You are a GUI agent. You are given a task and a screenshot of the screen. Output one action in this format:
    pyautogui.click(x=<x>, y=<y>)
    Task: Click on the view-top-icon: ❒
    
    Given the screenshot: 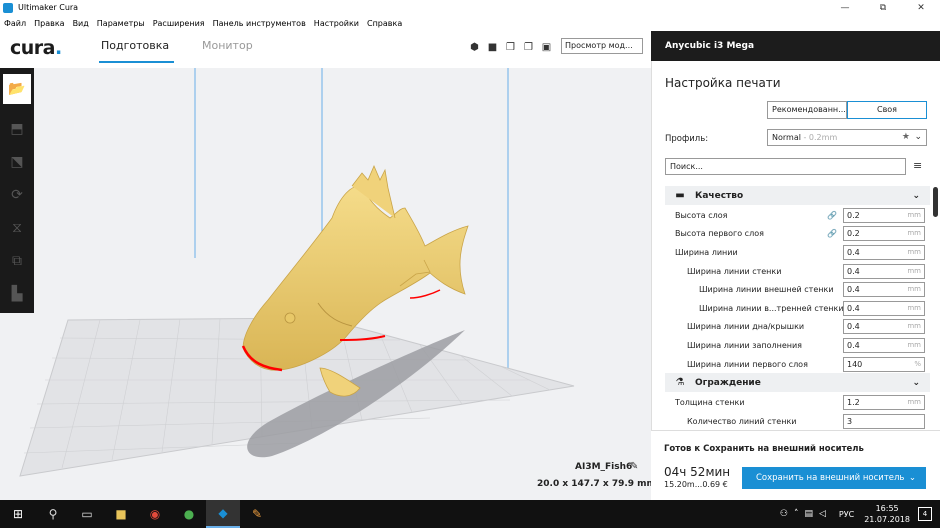 What is the action you would take?
    pyautogui.click(x=510, y=47)
    